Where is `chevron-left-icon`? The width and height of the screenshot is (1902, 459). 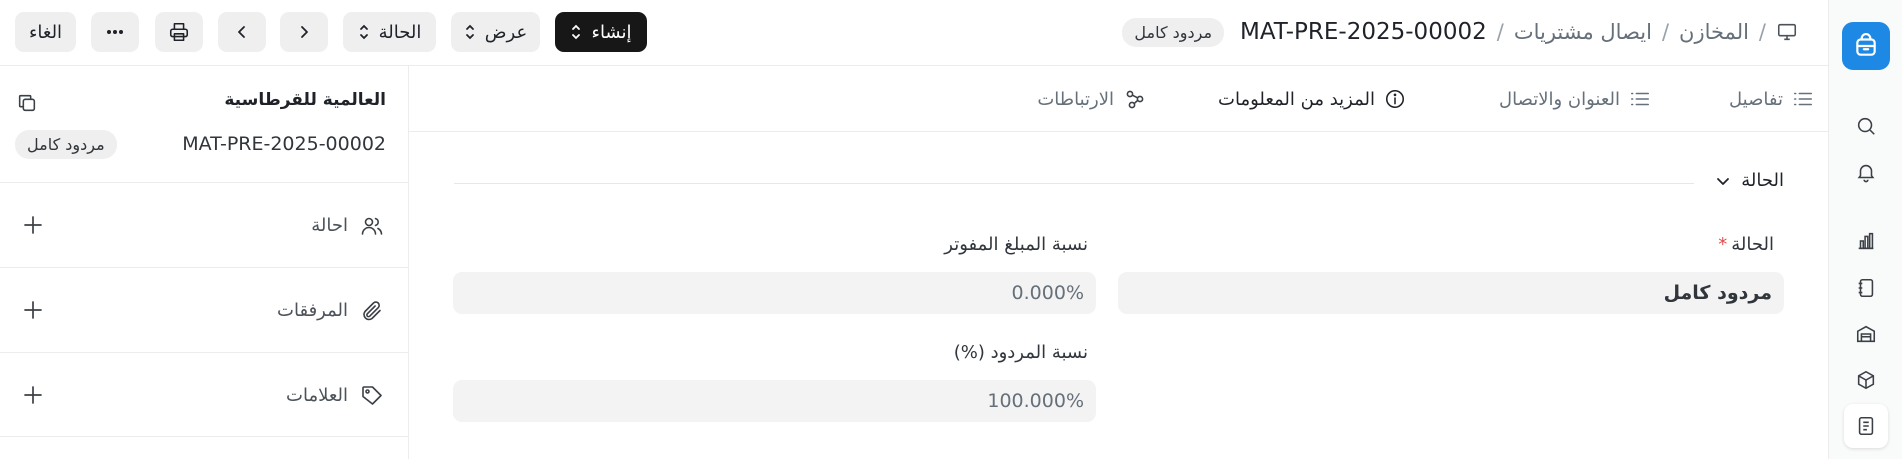
chevron-left-icon is located at coordinates (242, 32).